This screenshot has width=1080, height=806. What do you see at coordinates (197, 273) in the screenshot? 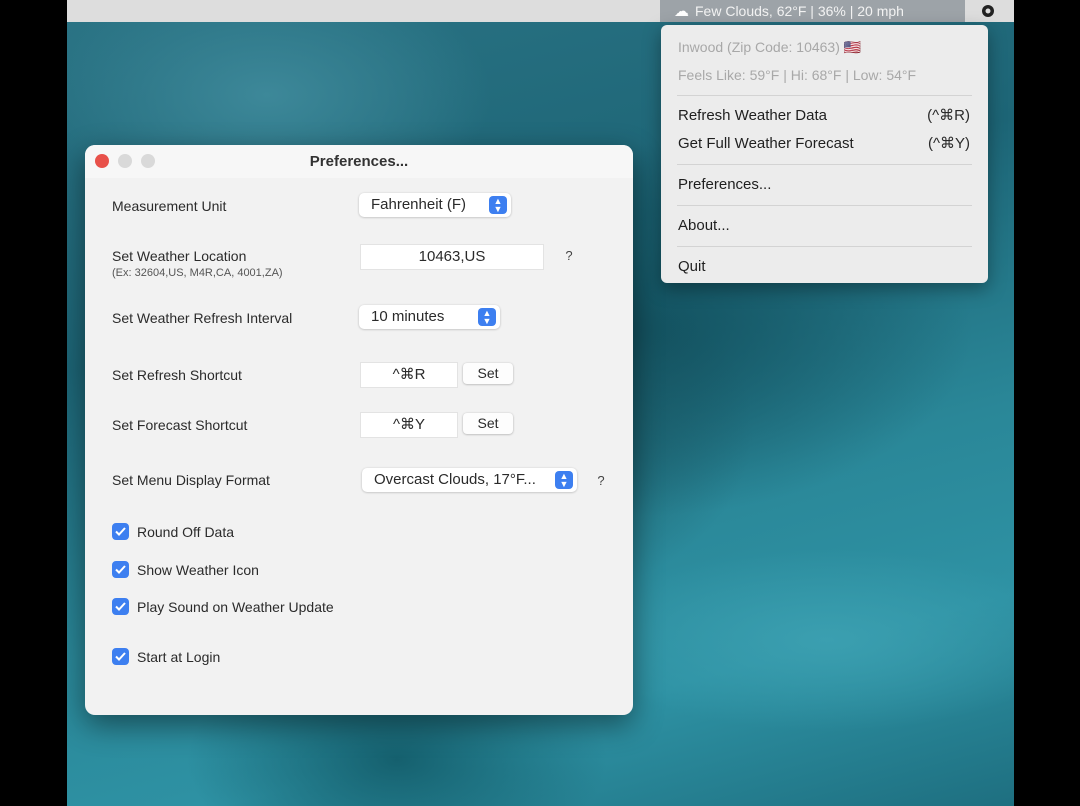
I see `weather-location-hint: (Ex: 32604,US, M4R,CA, 4001,ZA)` at bounding box center [197, 273].